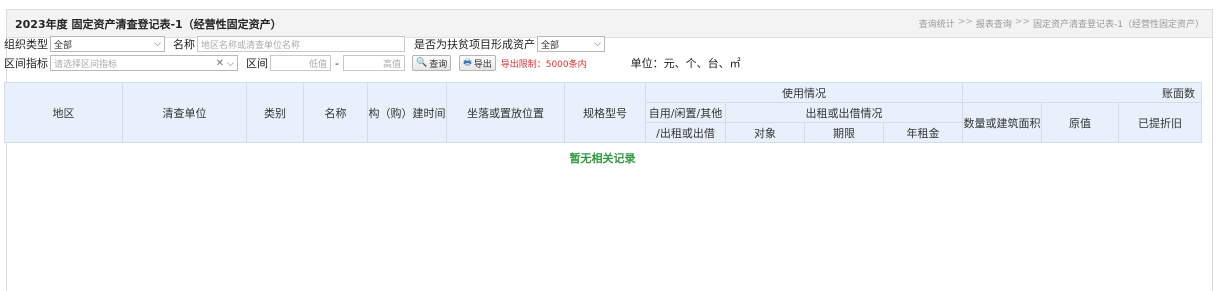 The height and width of the screenshot is (291, 1219). Describe the element at coordinates (505, 112) in the screenshot. I see `col-header-location: 坐落或置放位置` at that location.